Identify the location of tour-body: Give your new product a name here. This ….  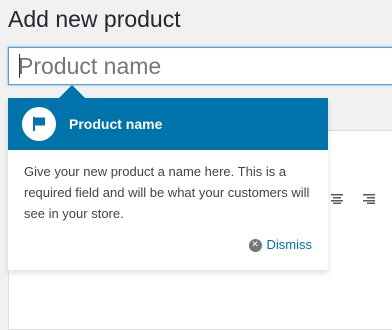
(167, 192).